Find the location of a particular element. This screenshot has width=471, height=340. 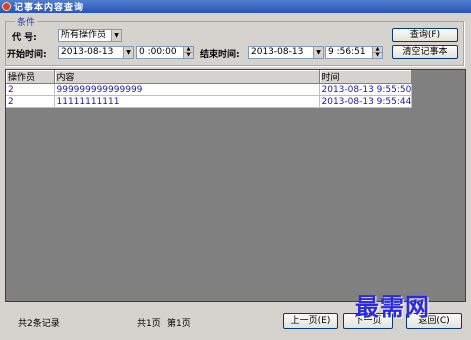

start-date-picker: 2013-08-13 ▼ is located at coordinates (96, 52).